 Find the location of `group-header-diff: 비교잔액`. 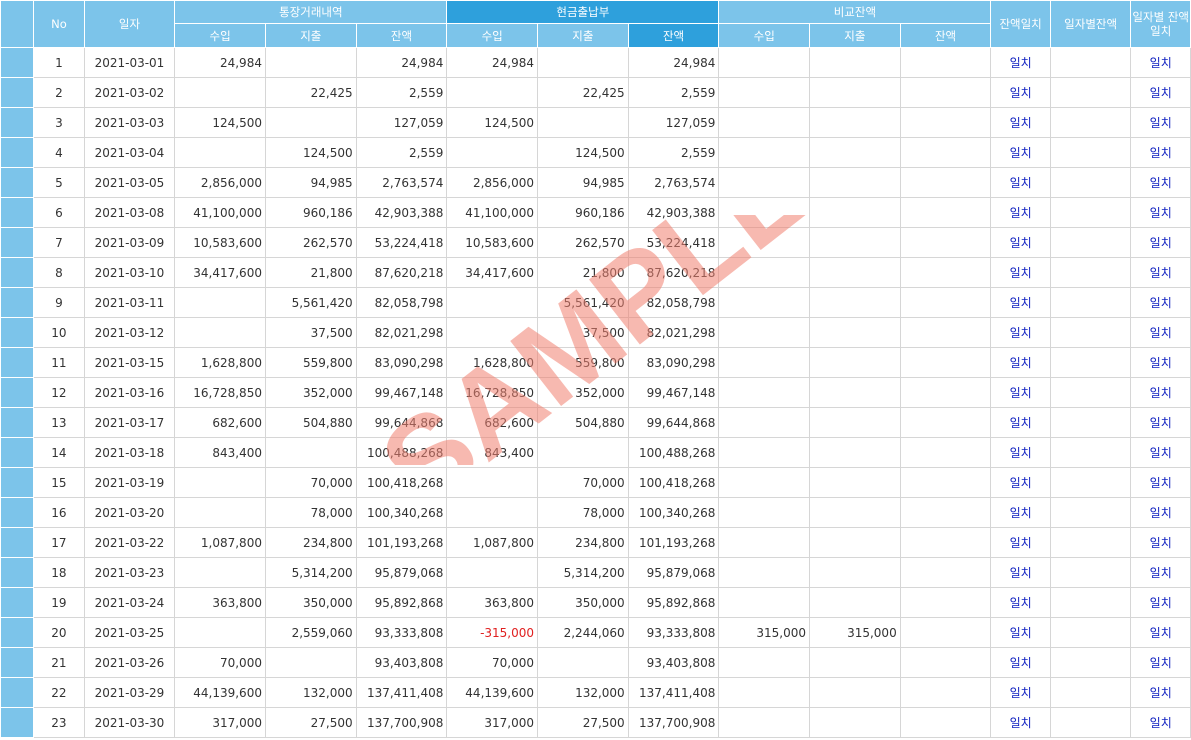

group-header-diff: 비교잔액 is located at coordinates (855, 12).